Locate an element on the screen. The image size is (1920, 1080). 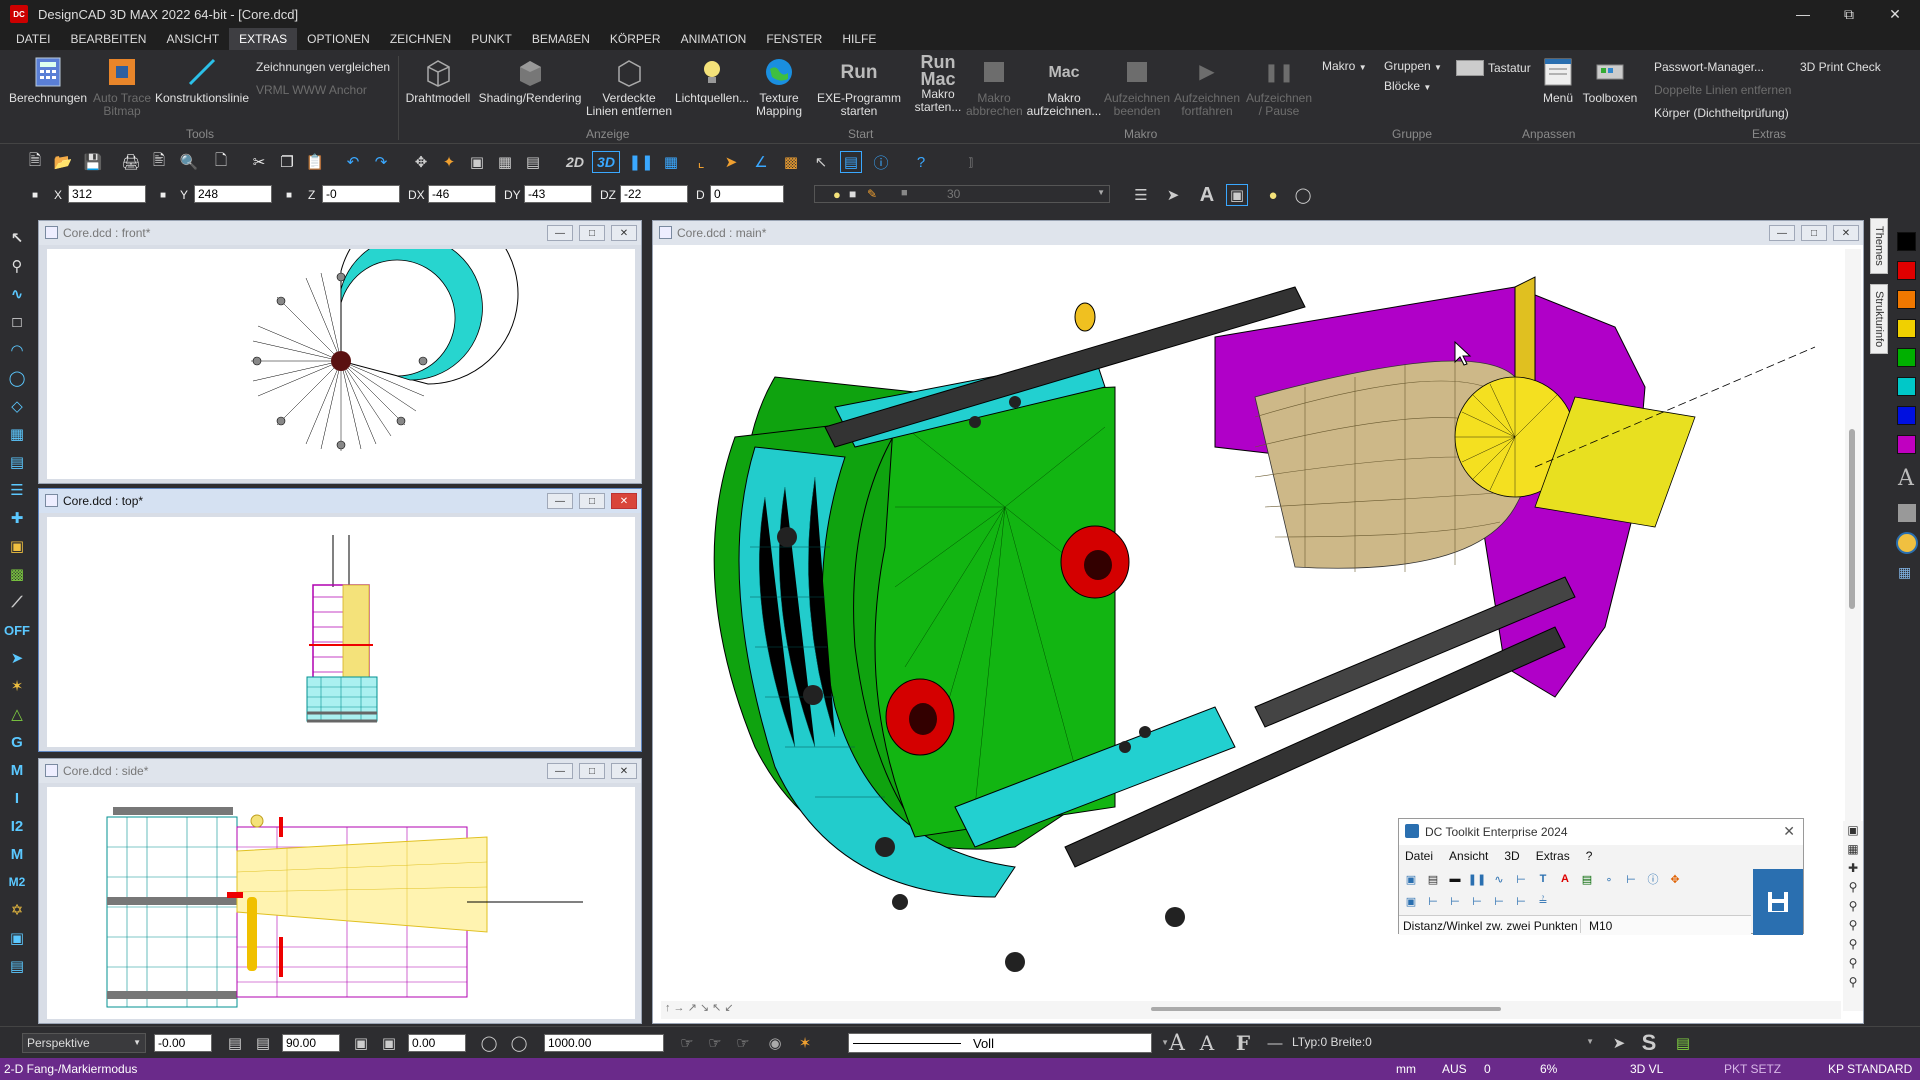
circle-icon: ◯ is located at coordinates (17, 378).